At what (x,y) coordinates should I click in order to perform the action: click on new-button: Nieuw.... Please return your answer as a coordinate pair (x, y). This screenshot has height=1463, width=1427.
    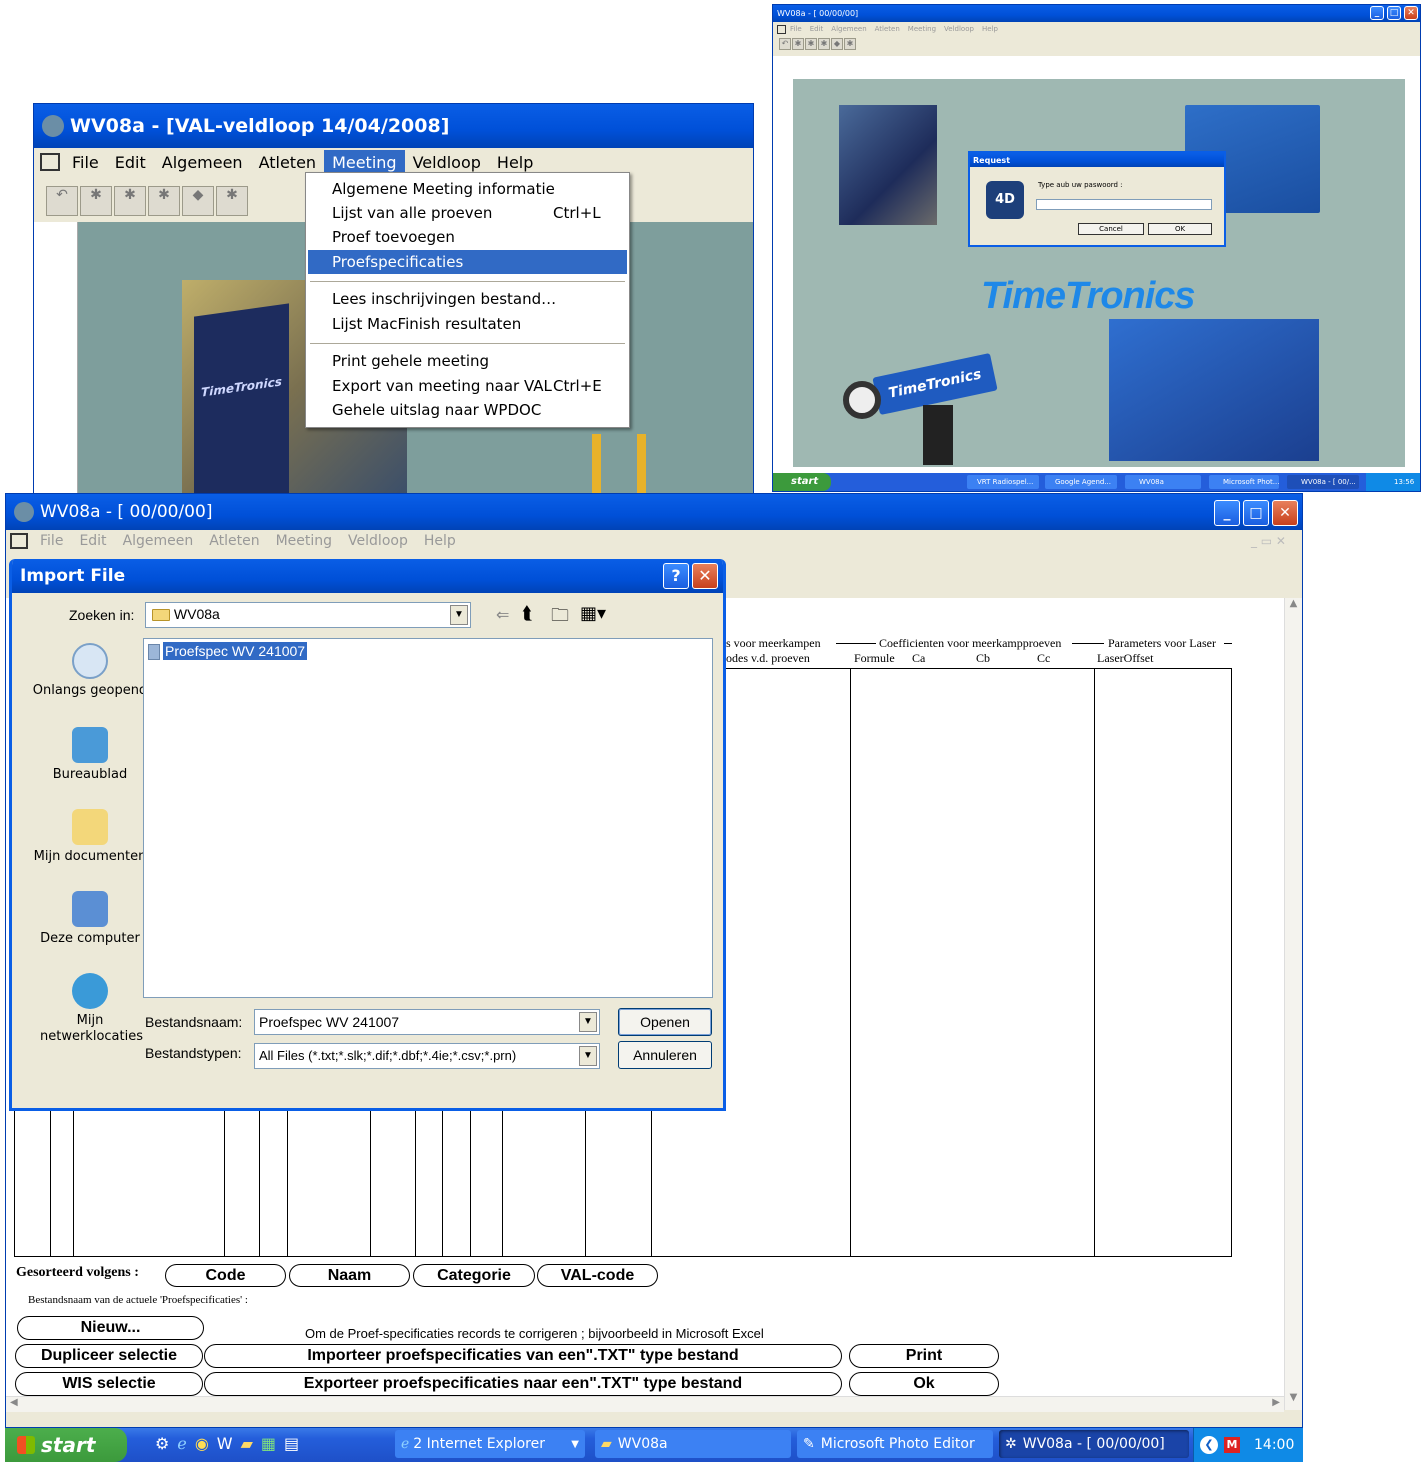
    Looking at the image, I should click on (110, 1328).